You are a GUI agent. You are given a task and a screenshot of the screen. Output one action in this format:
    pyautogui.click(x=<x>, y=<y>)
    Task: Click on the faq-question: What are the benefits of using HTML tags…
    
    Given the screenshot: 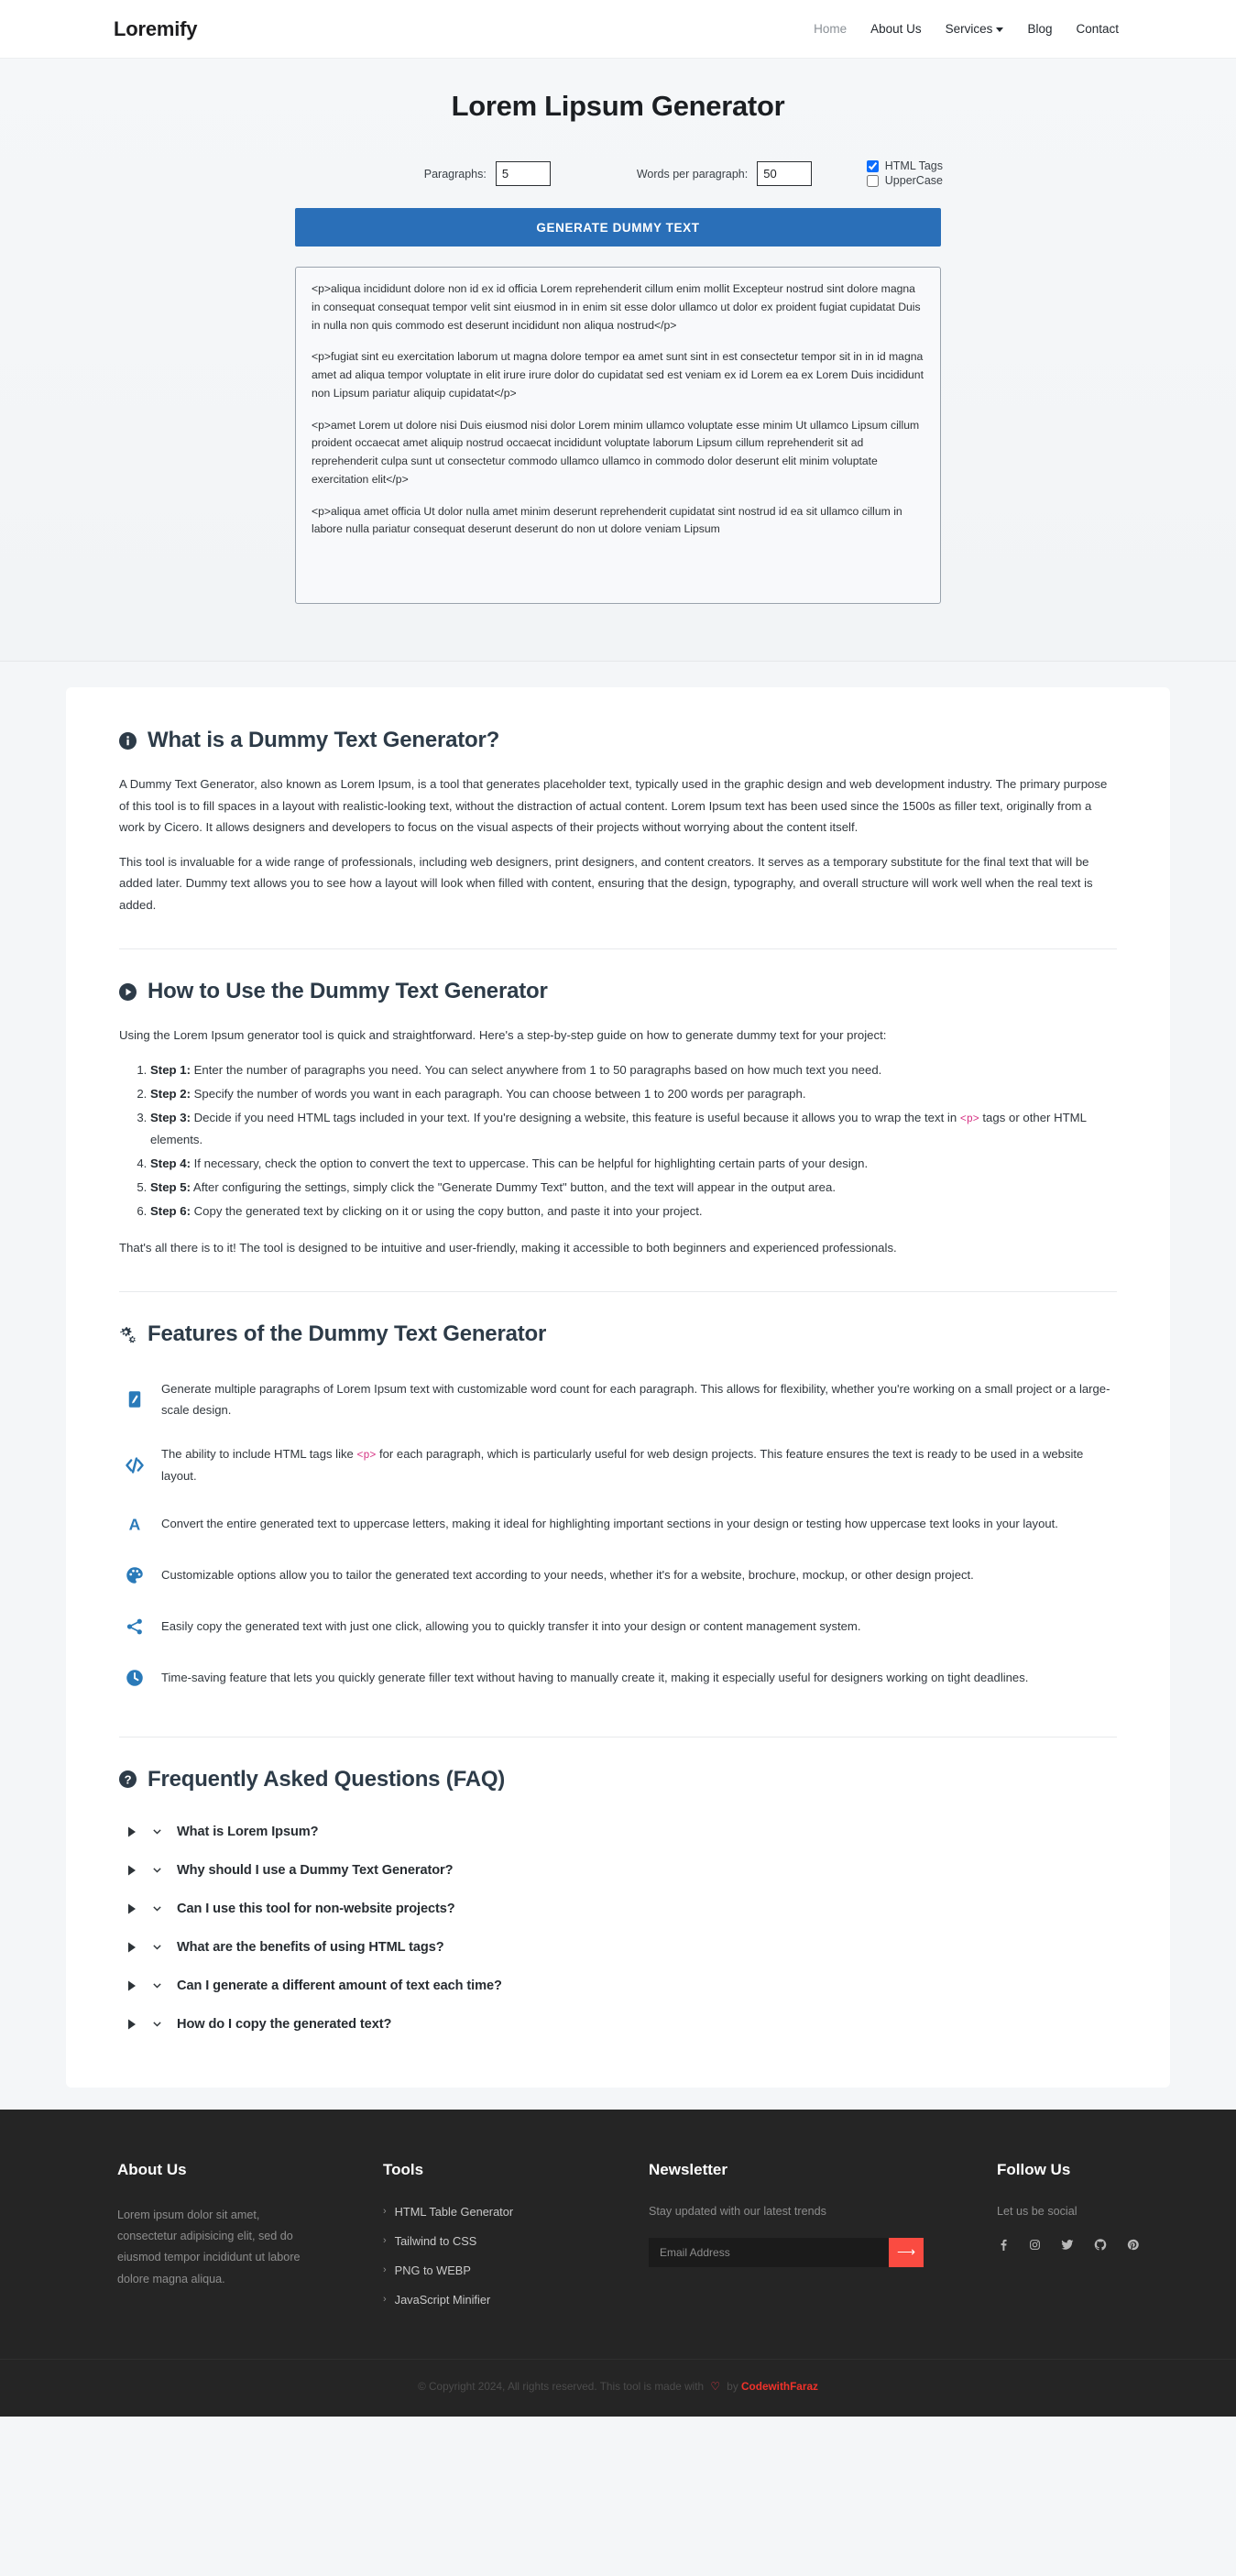 What is the action you would take?
    pyautogui.click(x=310, y=1947)
    